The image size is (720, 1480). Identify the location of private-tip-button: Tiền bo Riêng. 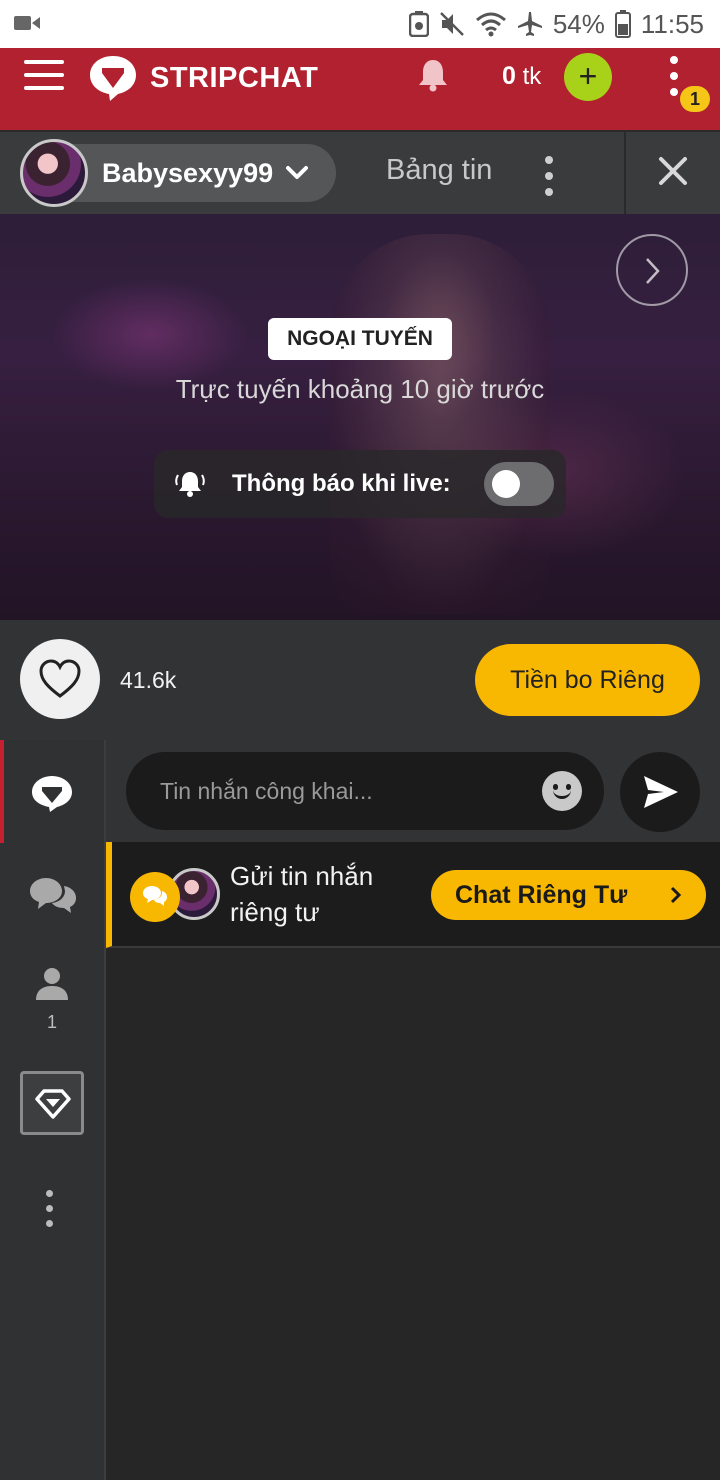
(587, 680).